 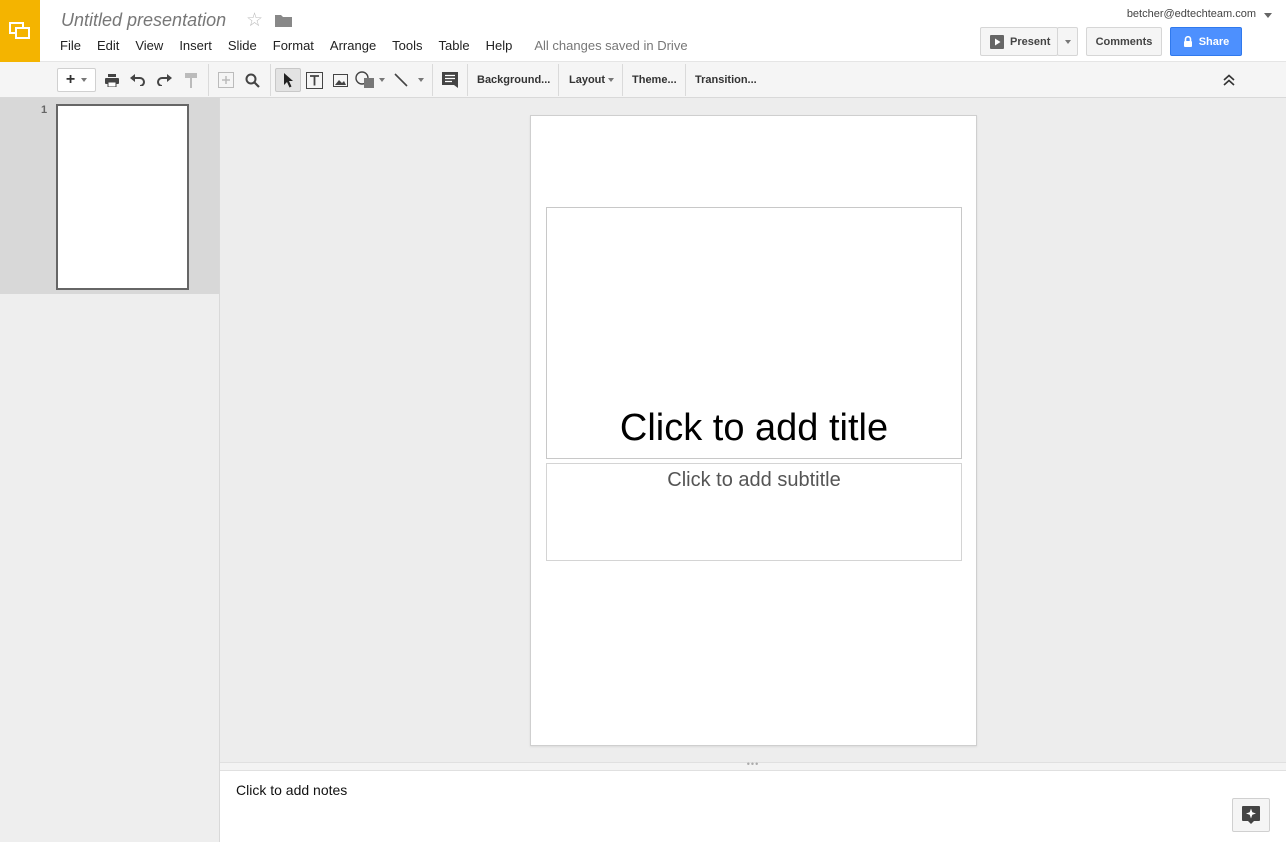 I want to click on text-box-button, so click(x=314, y=80).